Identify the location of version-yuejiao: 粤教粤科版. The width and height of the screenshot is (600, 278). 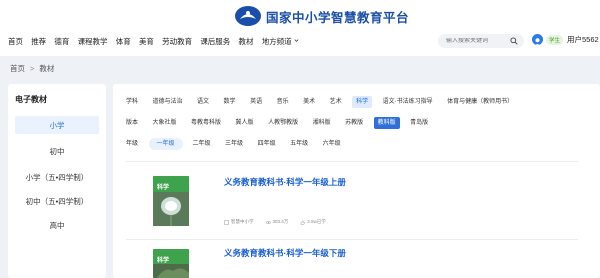
(206, 123).